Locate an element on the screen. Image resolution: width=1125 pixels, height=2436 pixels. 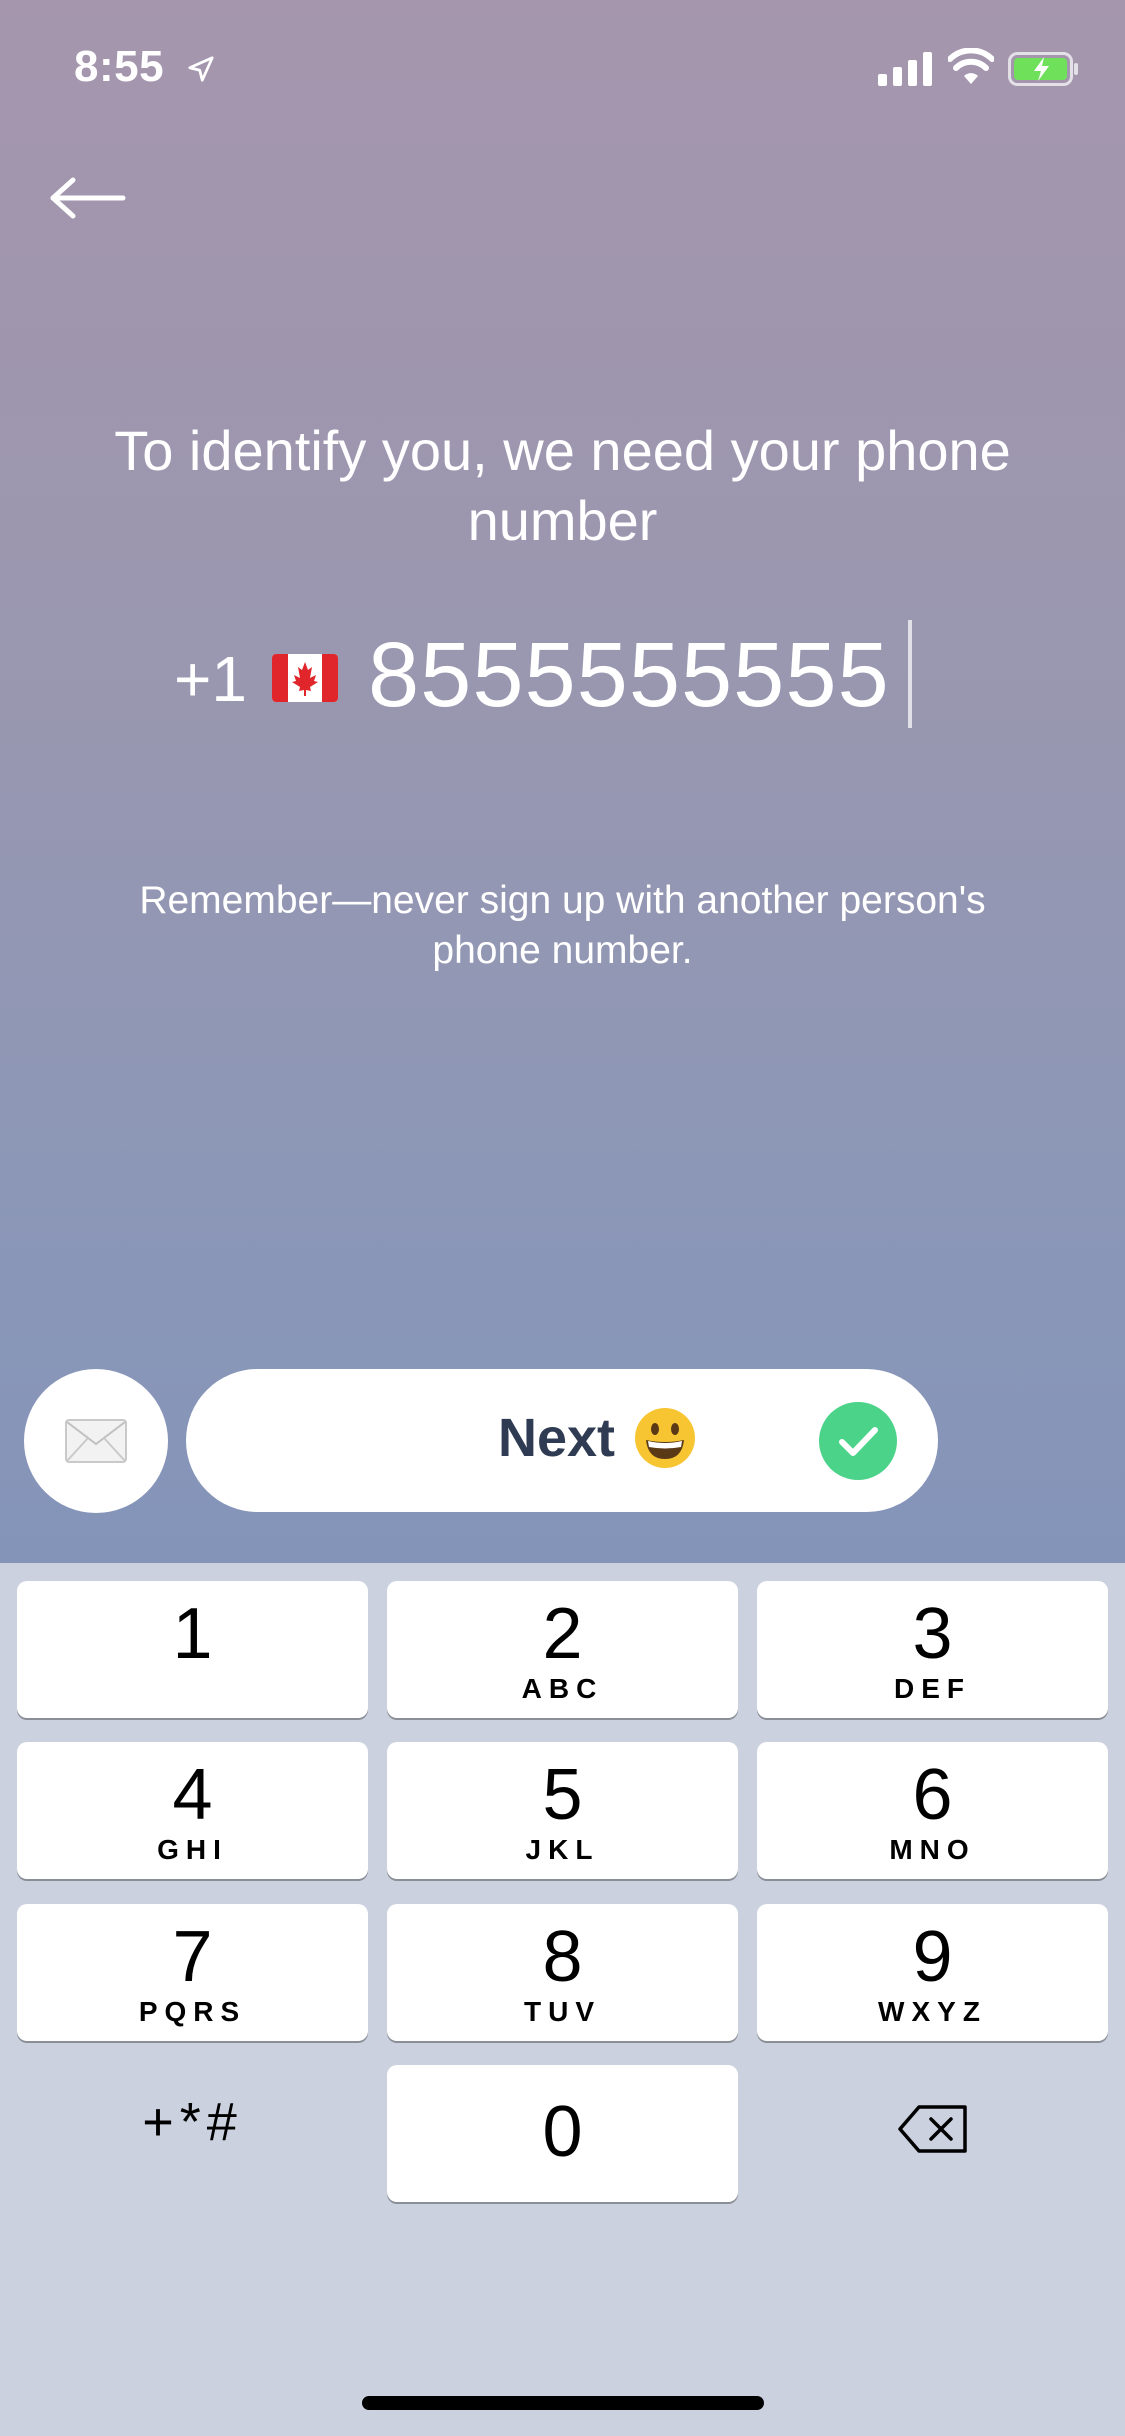
key-digit: 6 is located at coordinates (932, 1795).